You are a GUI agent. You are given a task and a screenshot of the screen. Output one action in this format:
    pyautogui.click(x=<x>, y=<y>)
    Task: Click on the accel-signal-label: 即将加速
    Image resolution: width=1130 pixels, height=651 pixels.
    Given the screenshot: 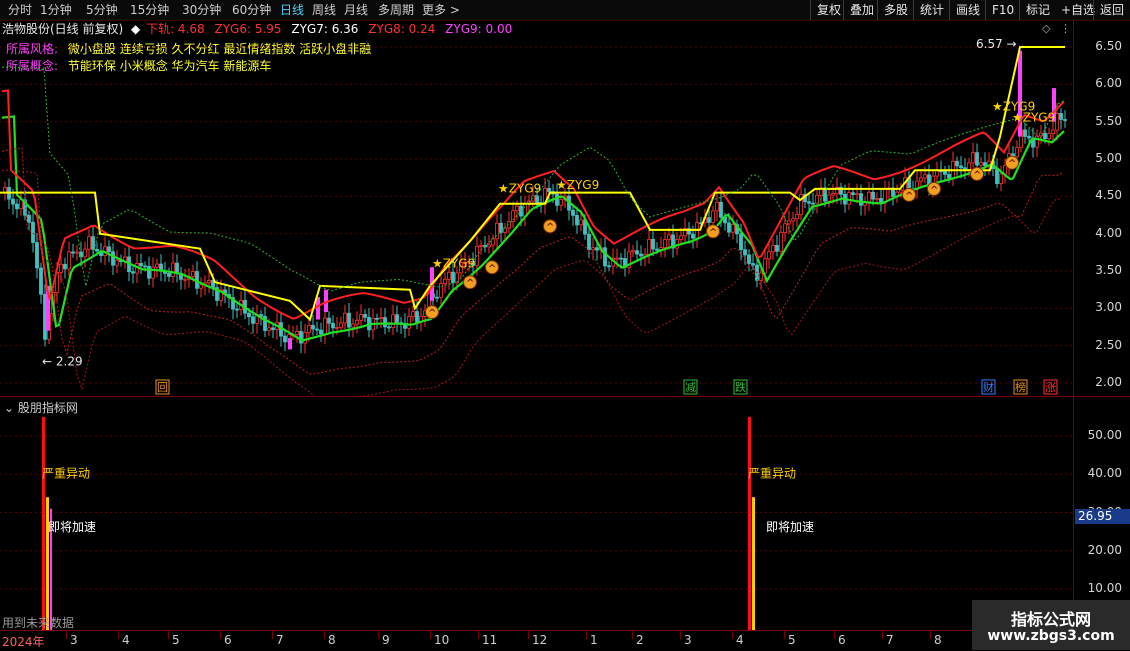 What is the action you would take?
    pyautogui.click(x=790, y=527)
    